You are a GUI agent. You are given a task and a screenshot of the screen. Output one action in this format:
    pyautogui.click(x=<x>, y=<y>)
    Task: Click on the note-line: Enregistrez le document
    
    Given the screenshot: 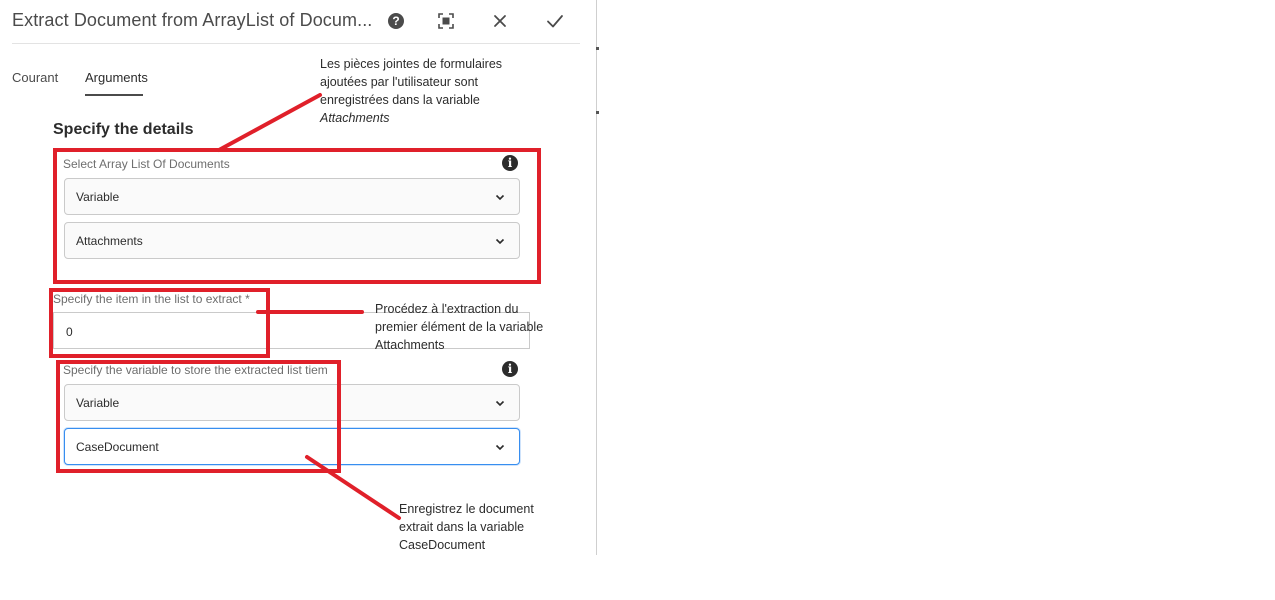 What is the action you would take?
    pyautogui.click(x=466, y=509)
    